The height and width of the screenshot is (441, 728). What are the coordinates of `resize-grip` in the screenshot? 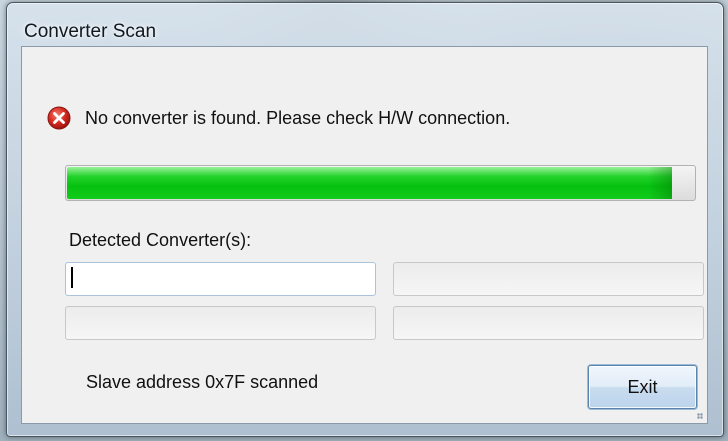 It's located at (700, 416).